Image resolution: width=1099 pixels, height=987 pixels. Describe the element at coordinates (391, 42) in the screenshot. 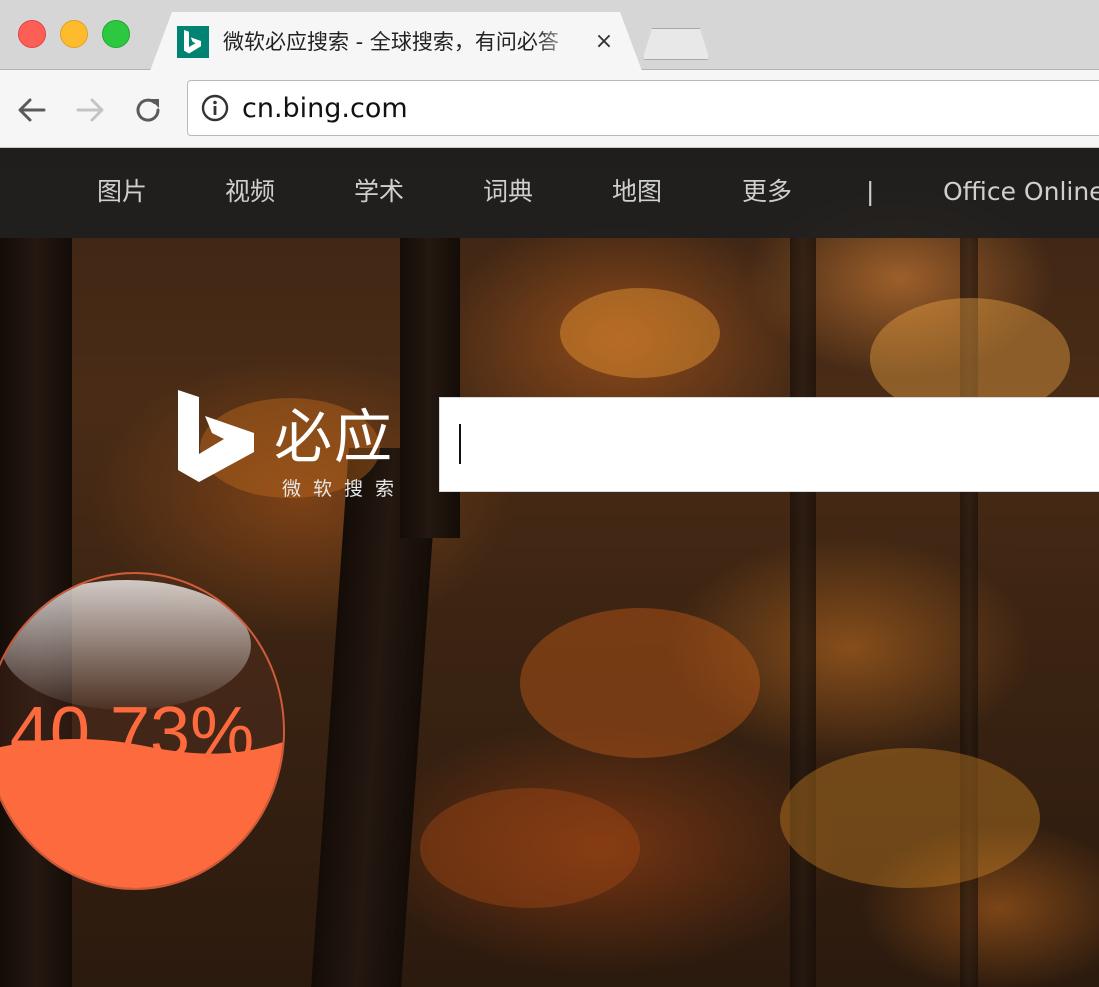

I see `tab-title: 微软必应搜索 - 全球搜索，有问必答` at that location.